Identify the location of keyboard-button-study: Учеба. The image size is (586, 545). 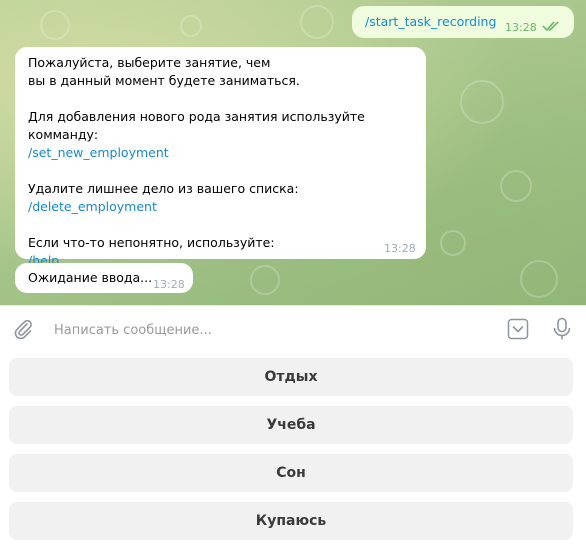
(291, 425).